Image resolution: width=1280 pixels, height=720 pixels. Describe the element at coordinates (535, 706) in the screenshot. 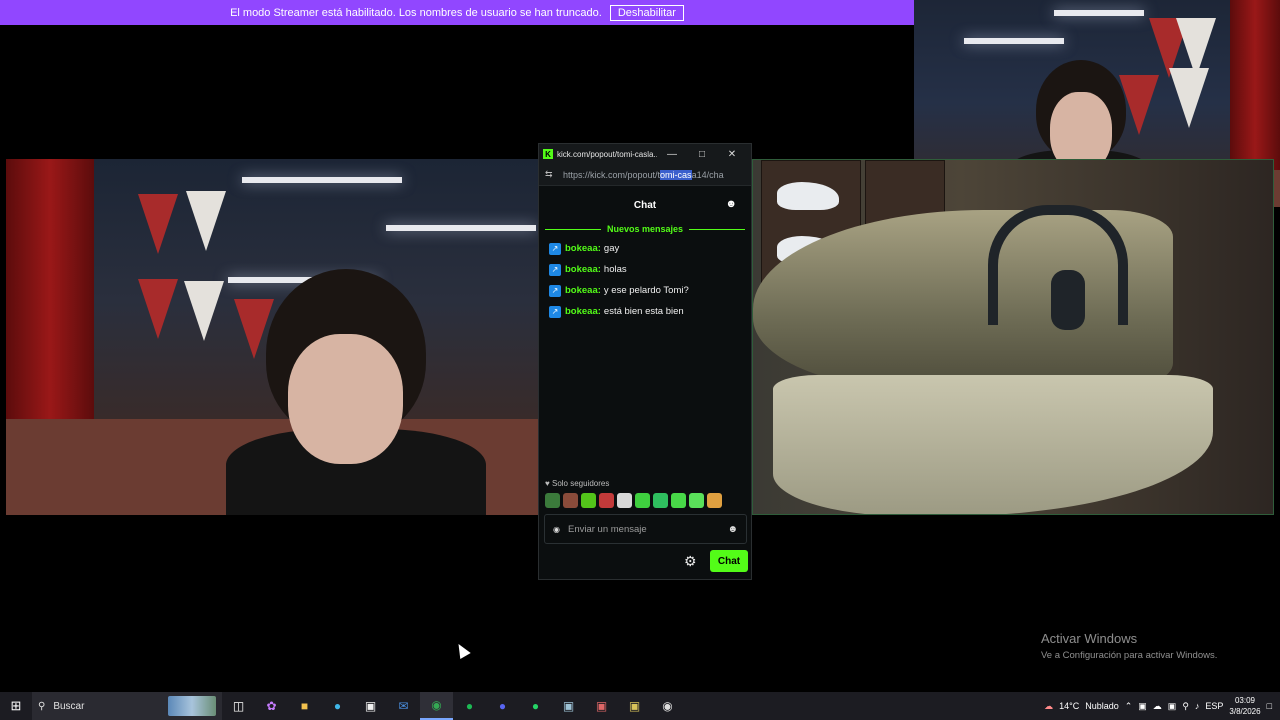

I see `whatsapp-icon: ●` at that location.